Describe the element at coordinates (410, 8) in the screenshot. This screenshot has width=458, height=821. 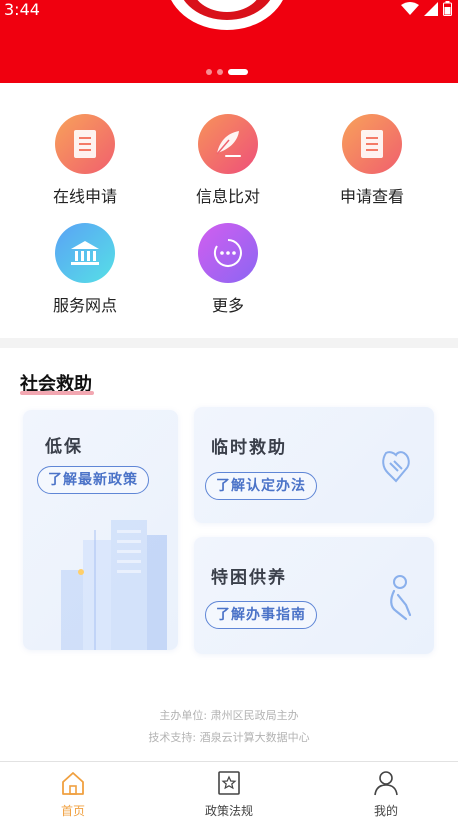
I see `wifi-icon` at that location.